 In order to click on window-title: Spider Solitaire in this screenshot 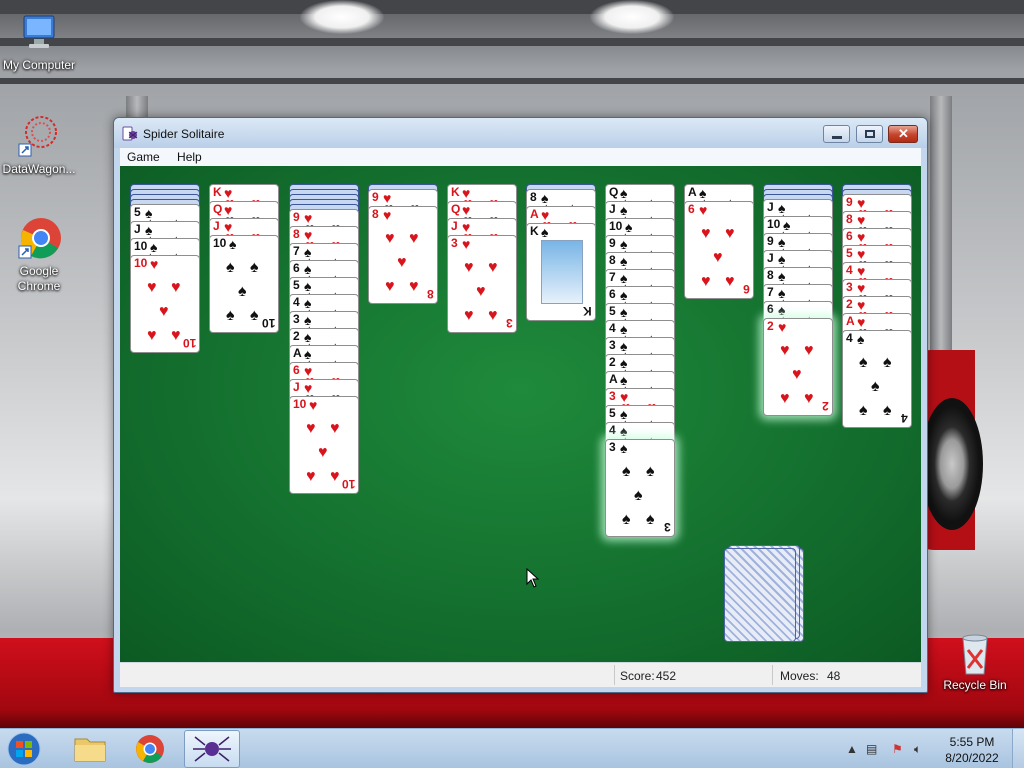, I will do `click(184, 134)`.